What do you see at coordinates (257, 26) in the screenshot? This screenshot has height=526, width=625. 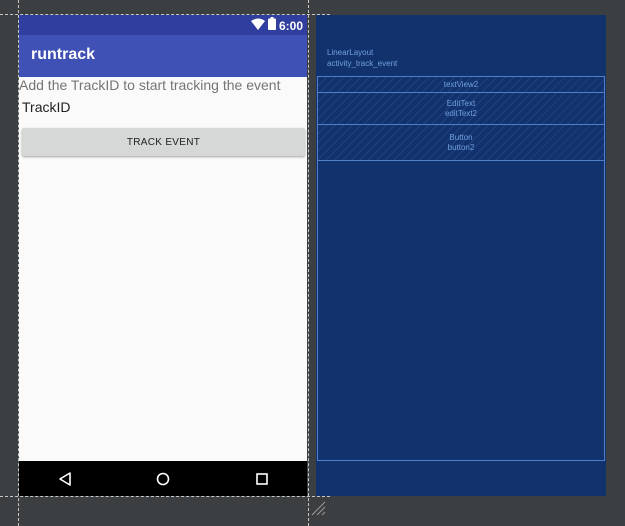 I see `wifi-icon` at bounding box center [257, 26].